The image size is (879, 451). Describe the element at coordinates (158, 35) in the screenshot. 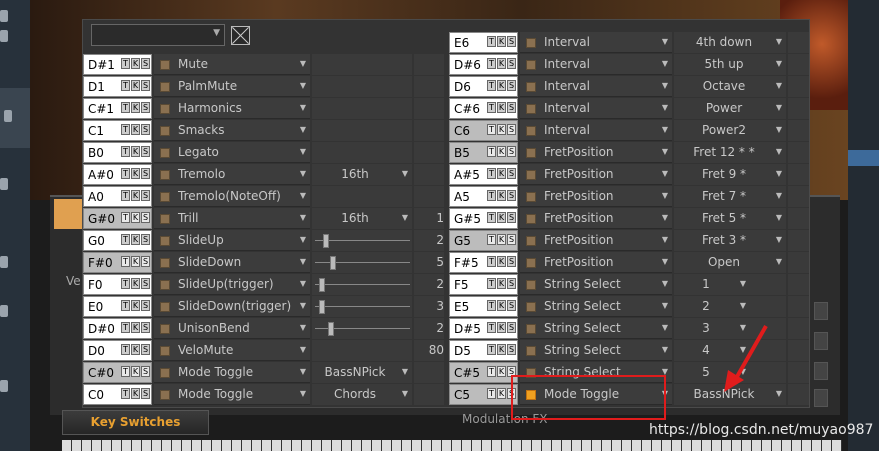

I see `preset-dropdown: ▼` at that location.